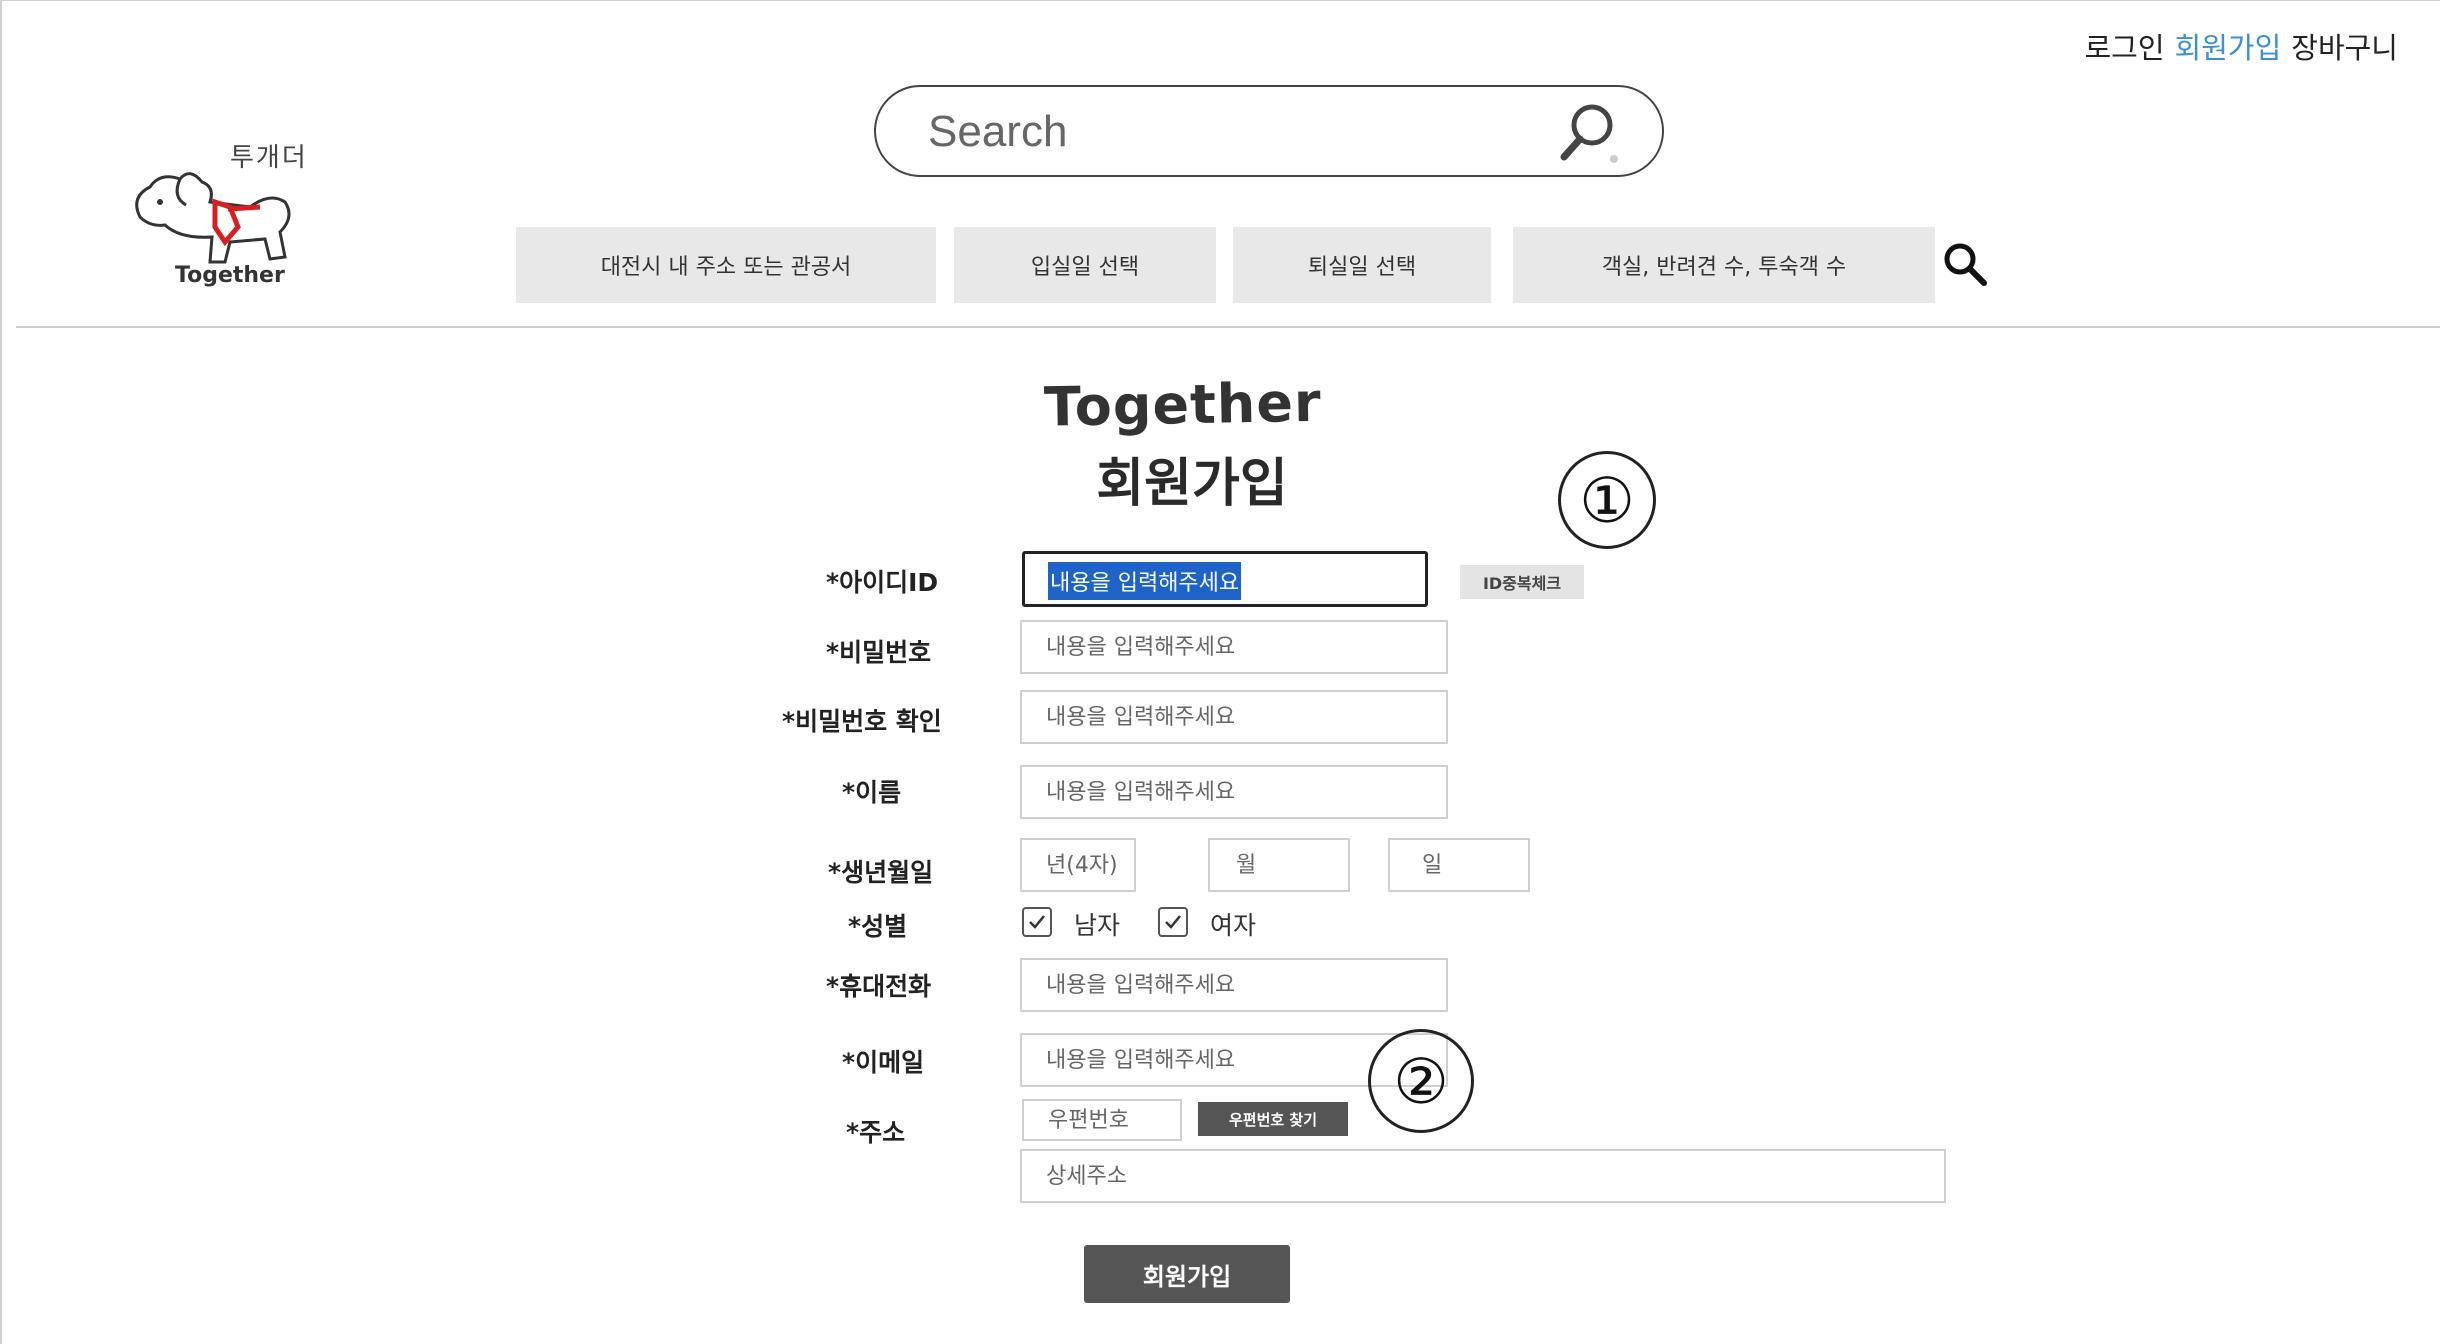  Describe the element at coordinates (1585, 132) in the screenshot. I see `search-icon` at that location.